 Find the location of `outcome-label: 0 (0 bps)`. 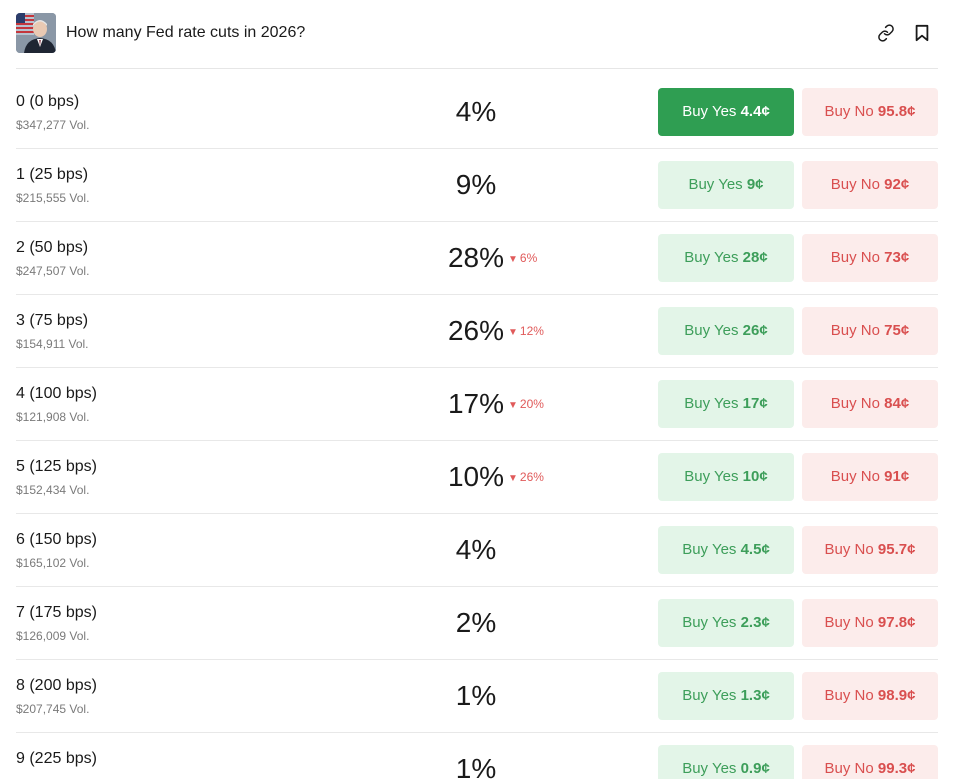

outcome-label: 0 (0 bps) is located at coordinates (48, 101).